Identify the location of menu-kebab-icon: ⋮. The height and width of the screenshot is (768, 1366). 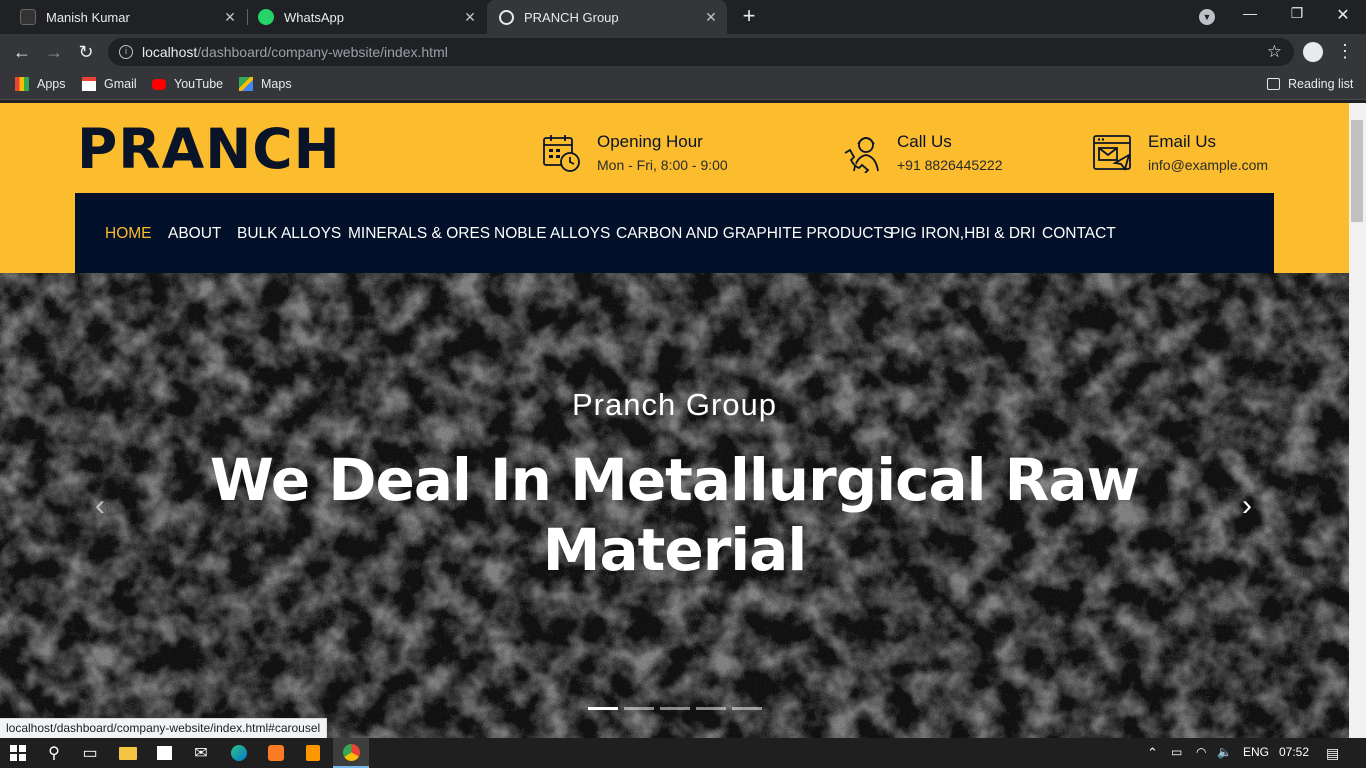
(1345, 52).